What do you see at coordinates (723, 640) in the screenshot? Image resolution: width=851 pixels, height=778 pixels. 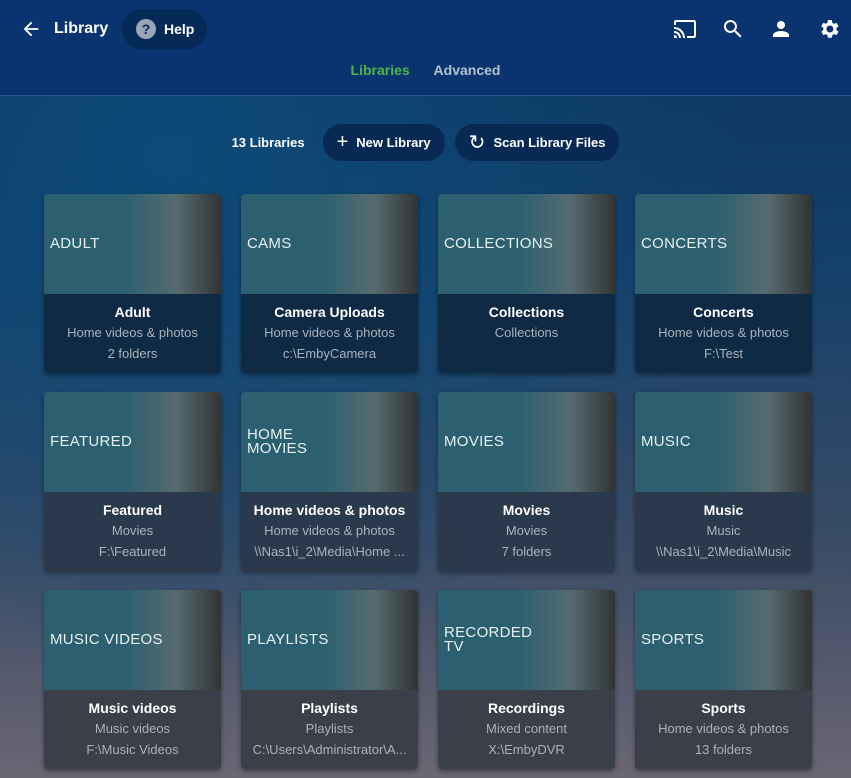 I see `library-image: SPORTS` at bounding box center [723, 640].